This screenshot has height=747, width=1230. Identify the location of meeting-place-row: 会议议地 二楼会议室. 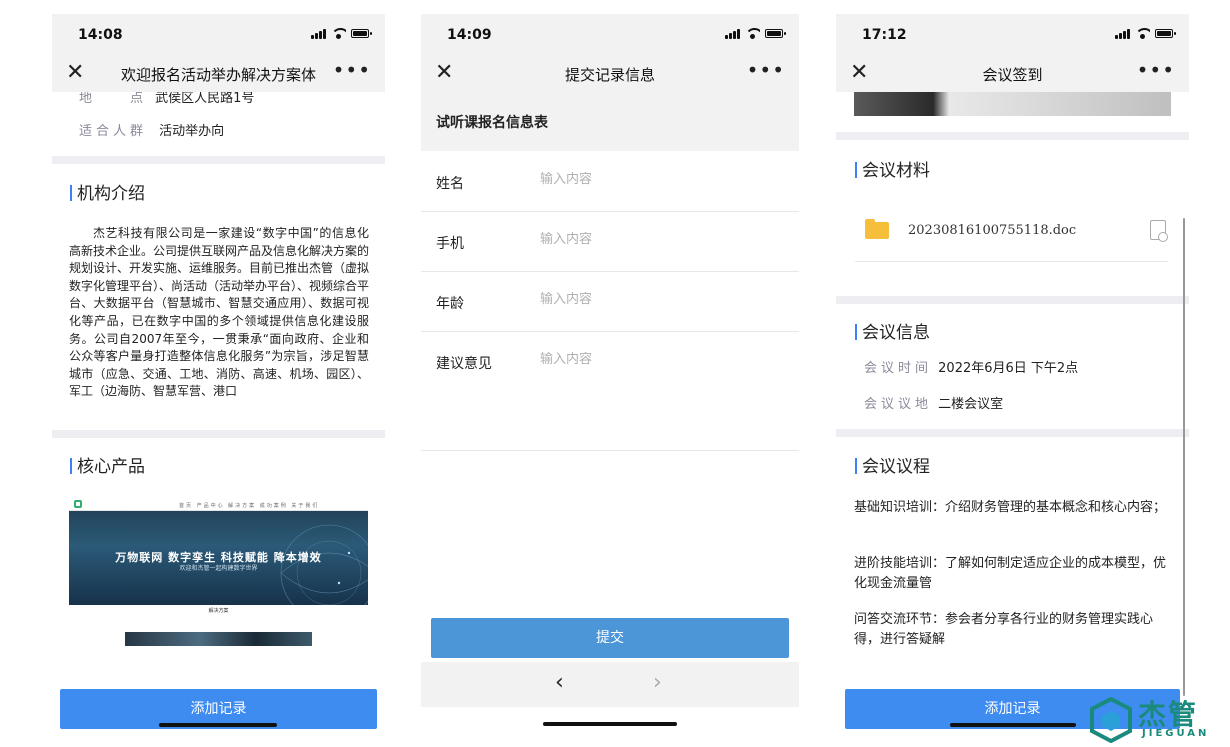
(933, 402).